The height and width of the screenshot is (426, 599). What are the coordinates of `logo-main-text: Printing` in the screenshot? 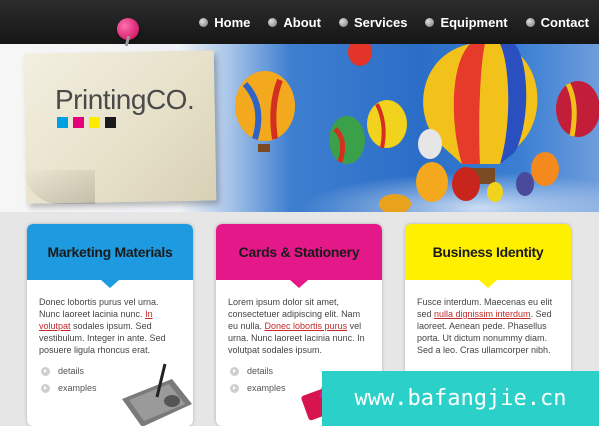 It's located at (100, 99).